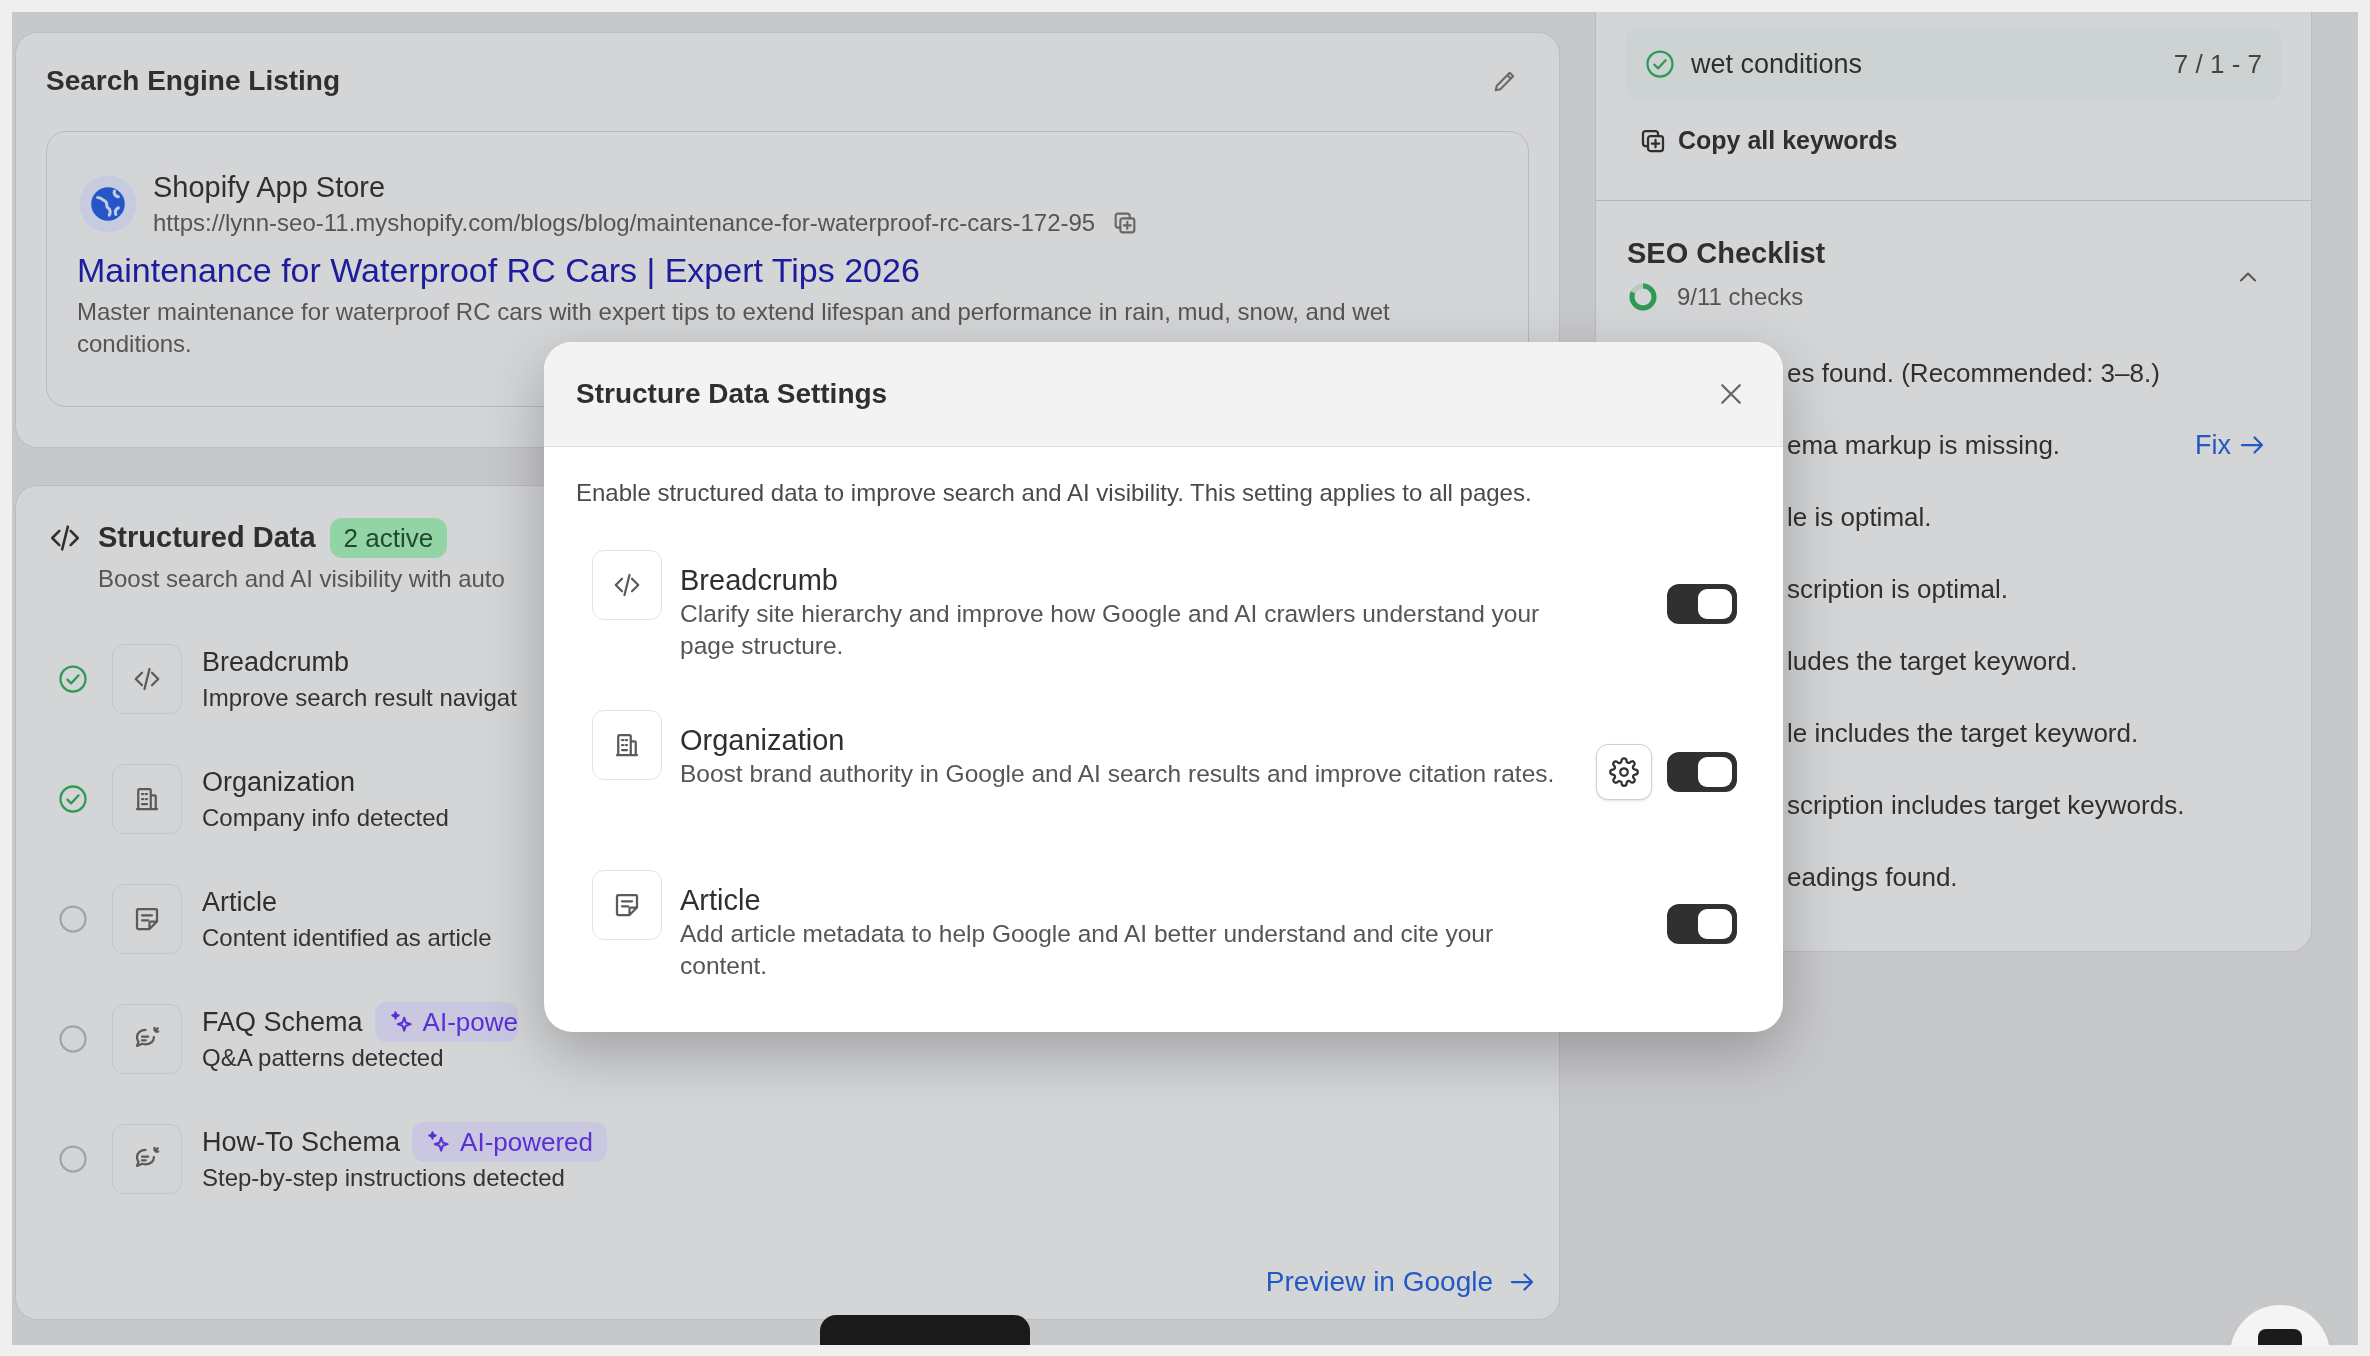  I want to click on checklist-item-text: es found. (Recommended: 3–8.), so click(1973, 373).